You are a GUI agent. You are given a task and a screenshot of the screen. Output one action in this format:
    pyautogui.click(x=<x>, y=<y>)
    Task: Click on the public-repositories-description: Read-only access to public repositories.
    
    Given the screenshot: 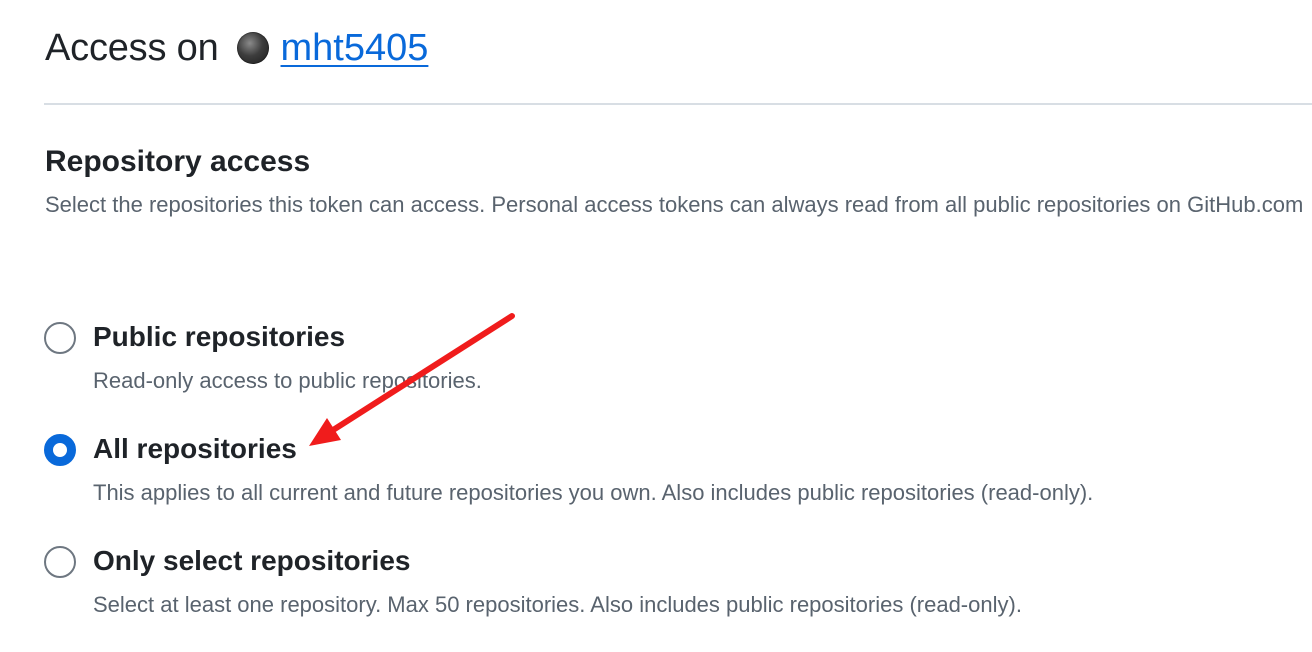 What is the action you would take?
    pyautogui.click(x=287, y=380)
    